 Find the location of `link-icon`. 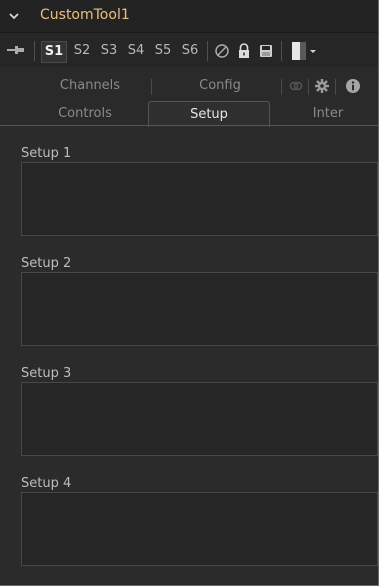

link-icon is located at coordinates (296, 86).